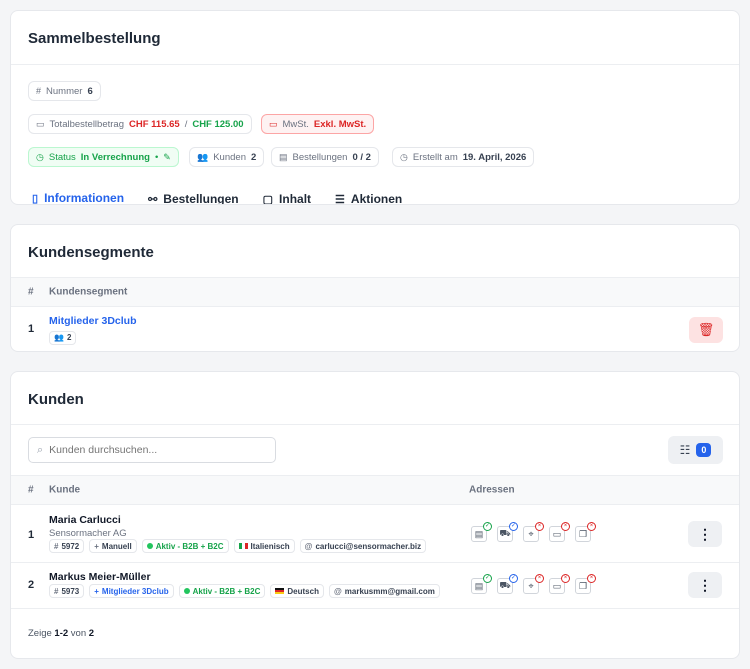 This screenshot has height=669, width=750. What do you see at coordinates (94, 38) in the screenshot?
I see `page-title: Sammelbestellung` at bounding box center [94, 38].